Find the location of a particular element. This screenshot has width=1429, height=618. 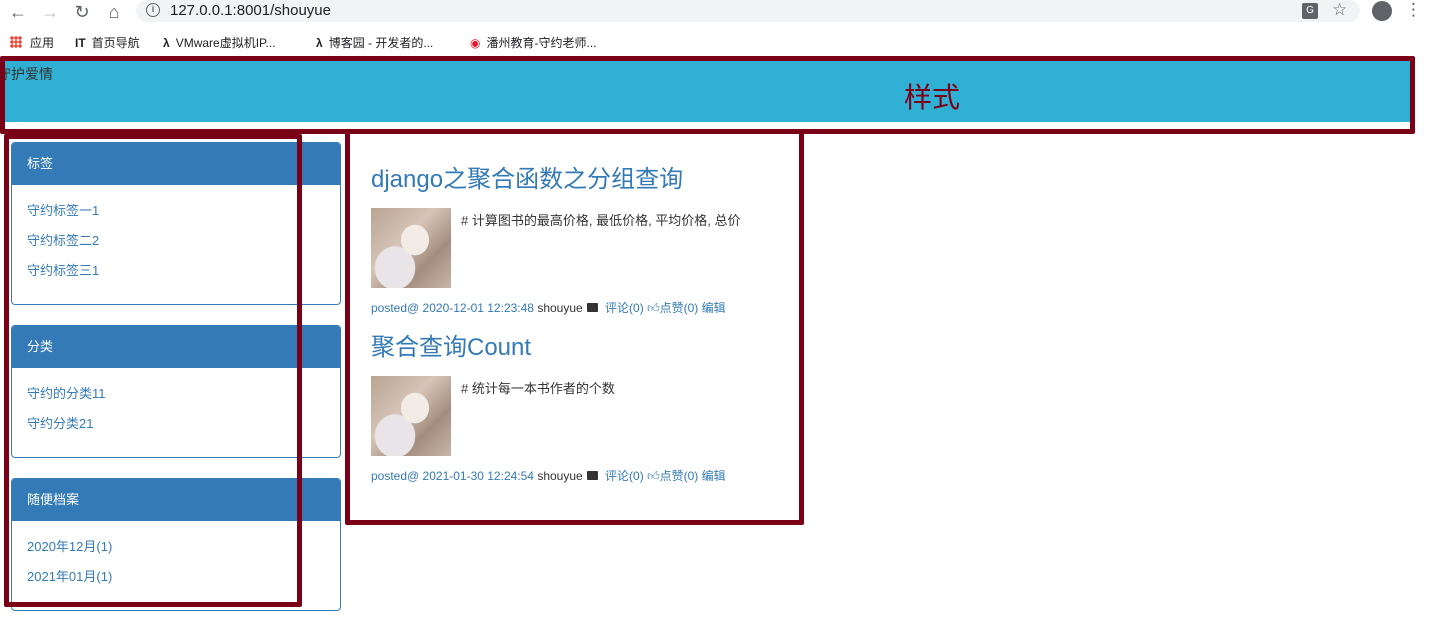

weibo-icon: ◉ is located at coordinates (475, 43).